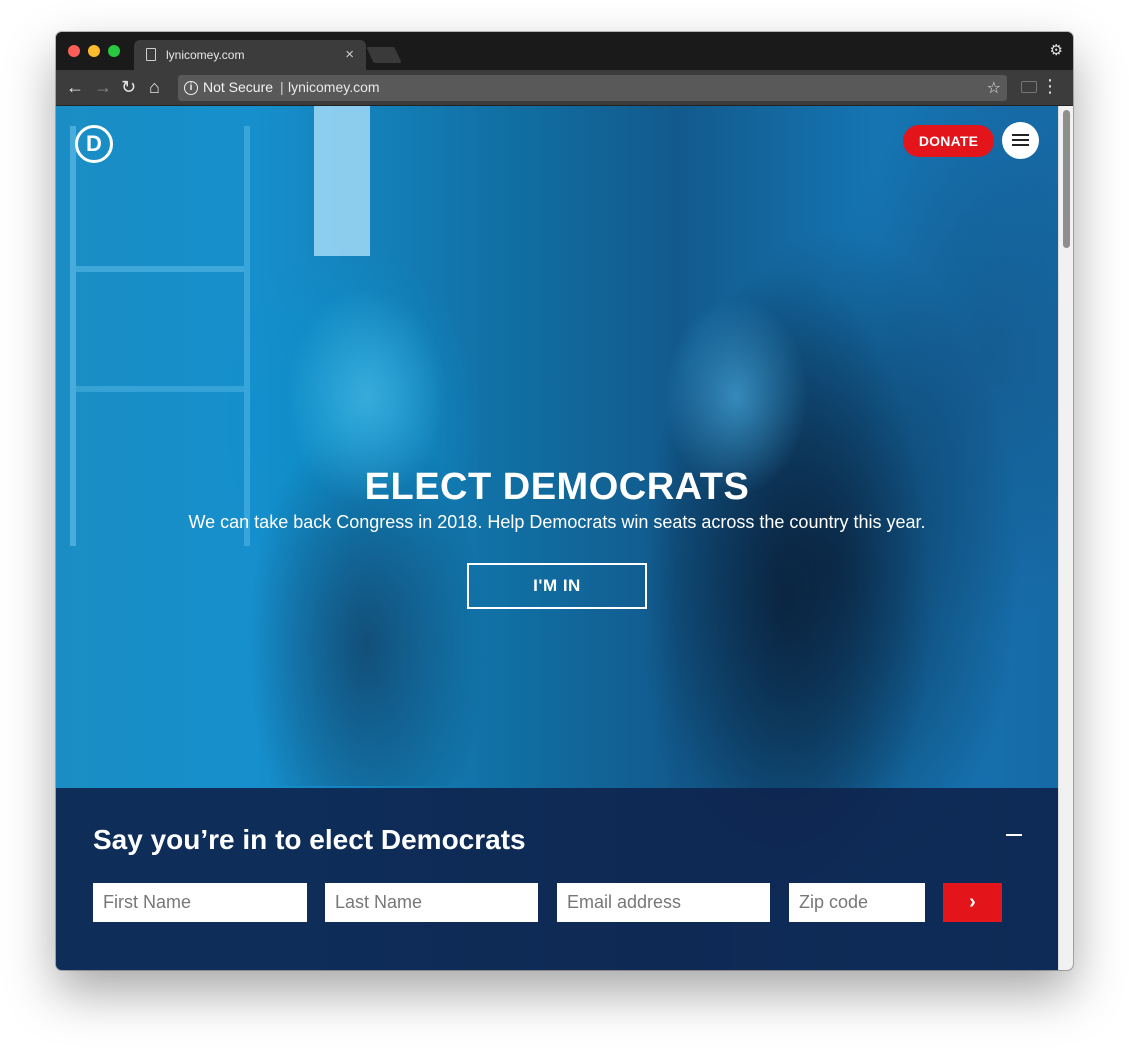  I want to click on star-icon: ☆, so click(994, 88).